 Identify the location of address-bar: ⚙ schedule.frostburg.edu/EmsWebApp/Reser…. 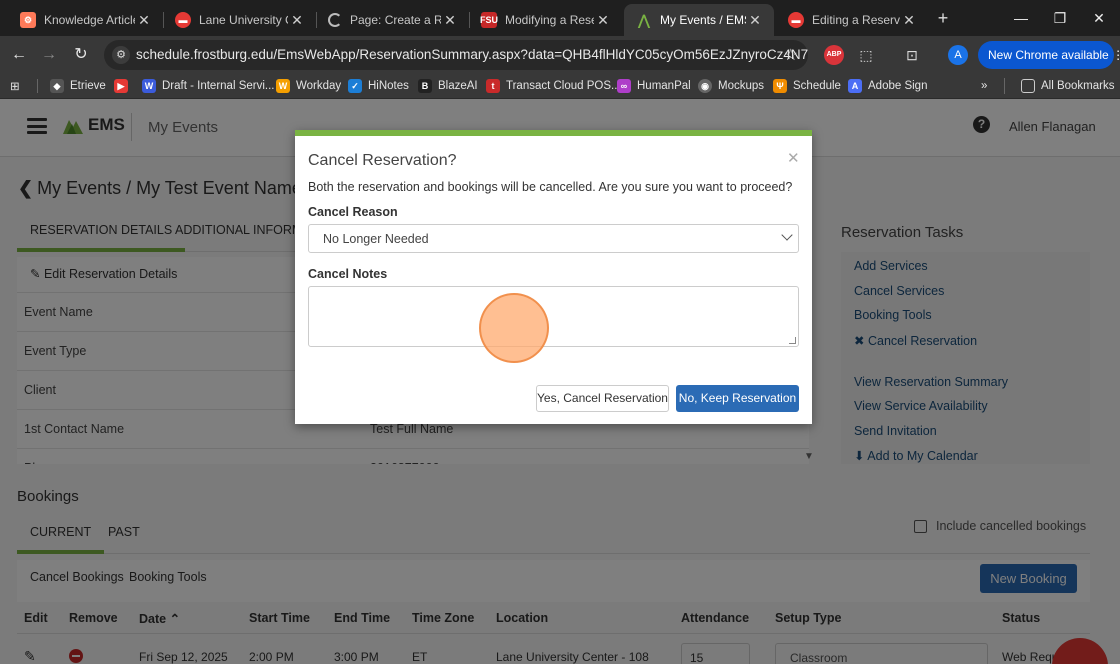
(456, 55).